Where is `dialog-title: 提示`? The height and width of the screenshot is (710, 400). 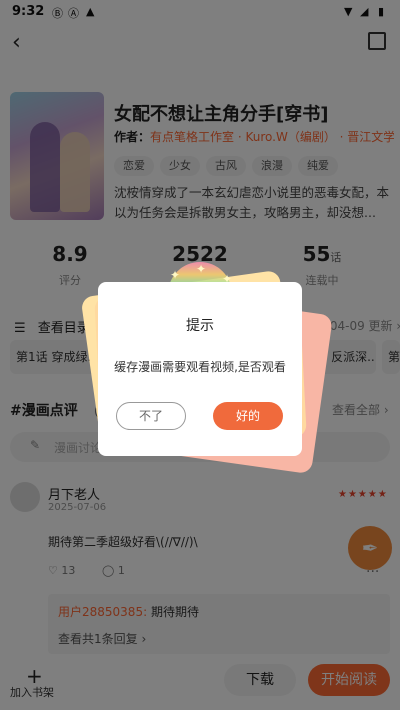
dialog-title: 提示 is located at coordinates (200, 326).